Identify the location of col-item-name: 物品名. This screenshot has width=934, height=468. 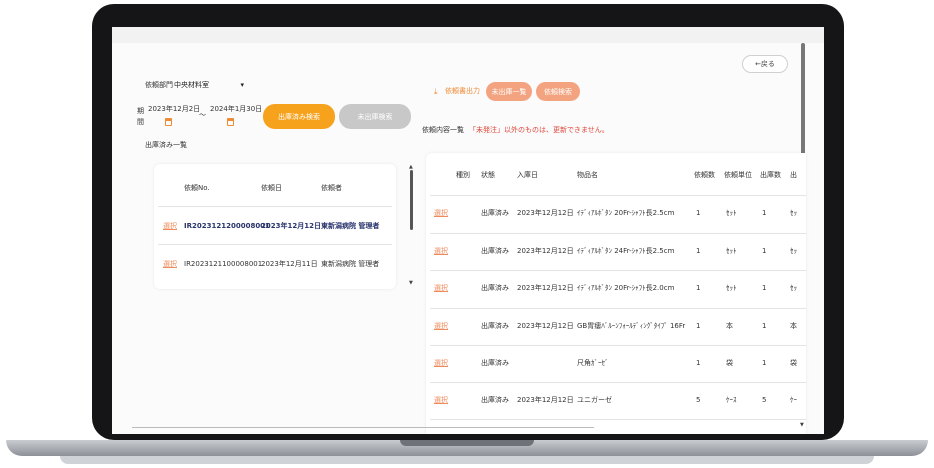
(587, 175).